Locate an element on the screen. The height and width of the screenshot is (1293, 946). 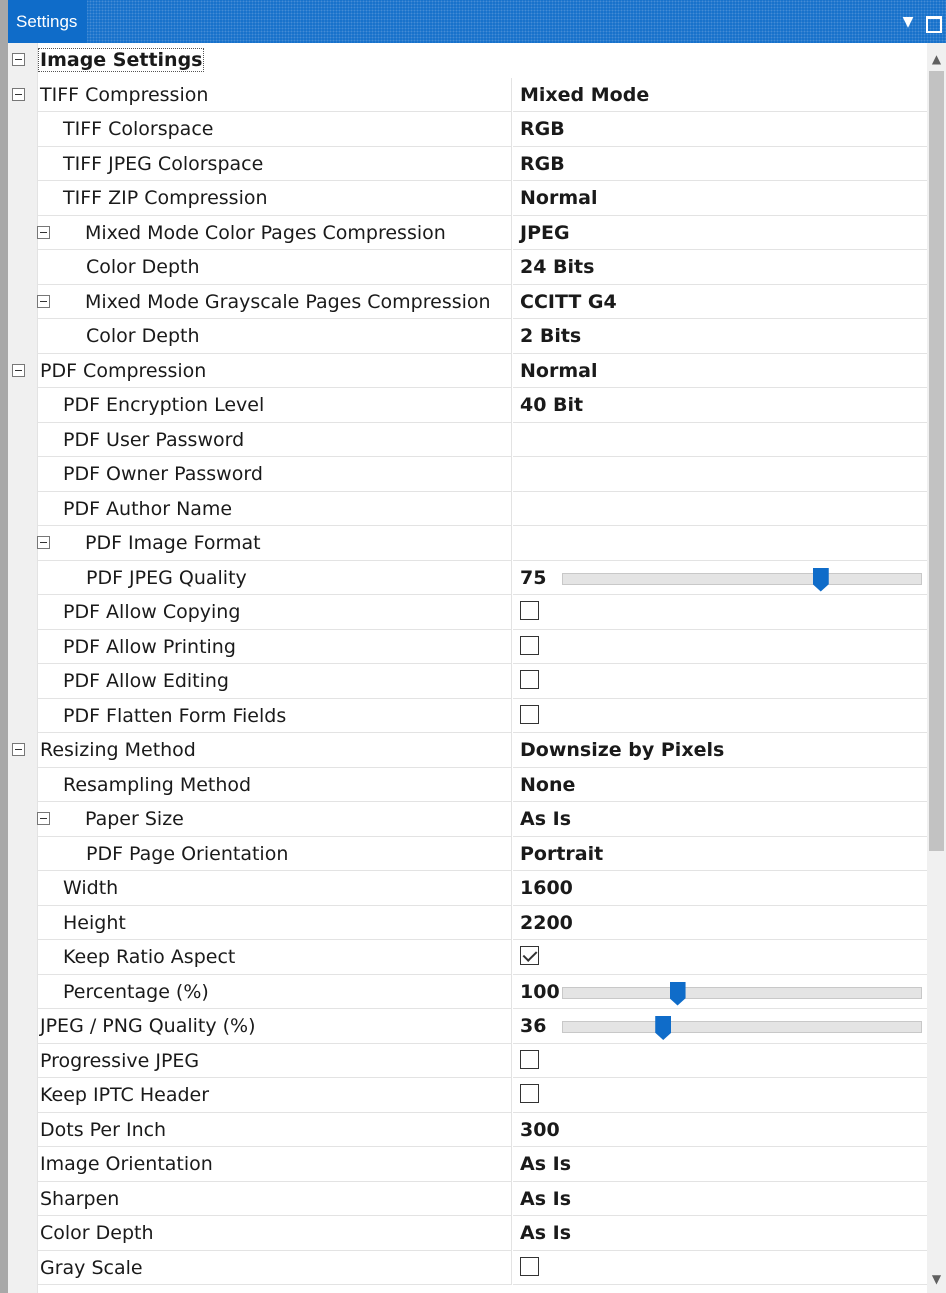
scroll-down-icon: ▼ is located at coordinates (936, 1279).